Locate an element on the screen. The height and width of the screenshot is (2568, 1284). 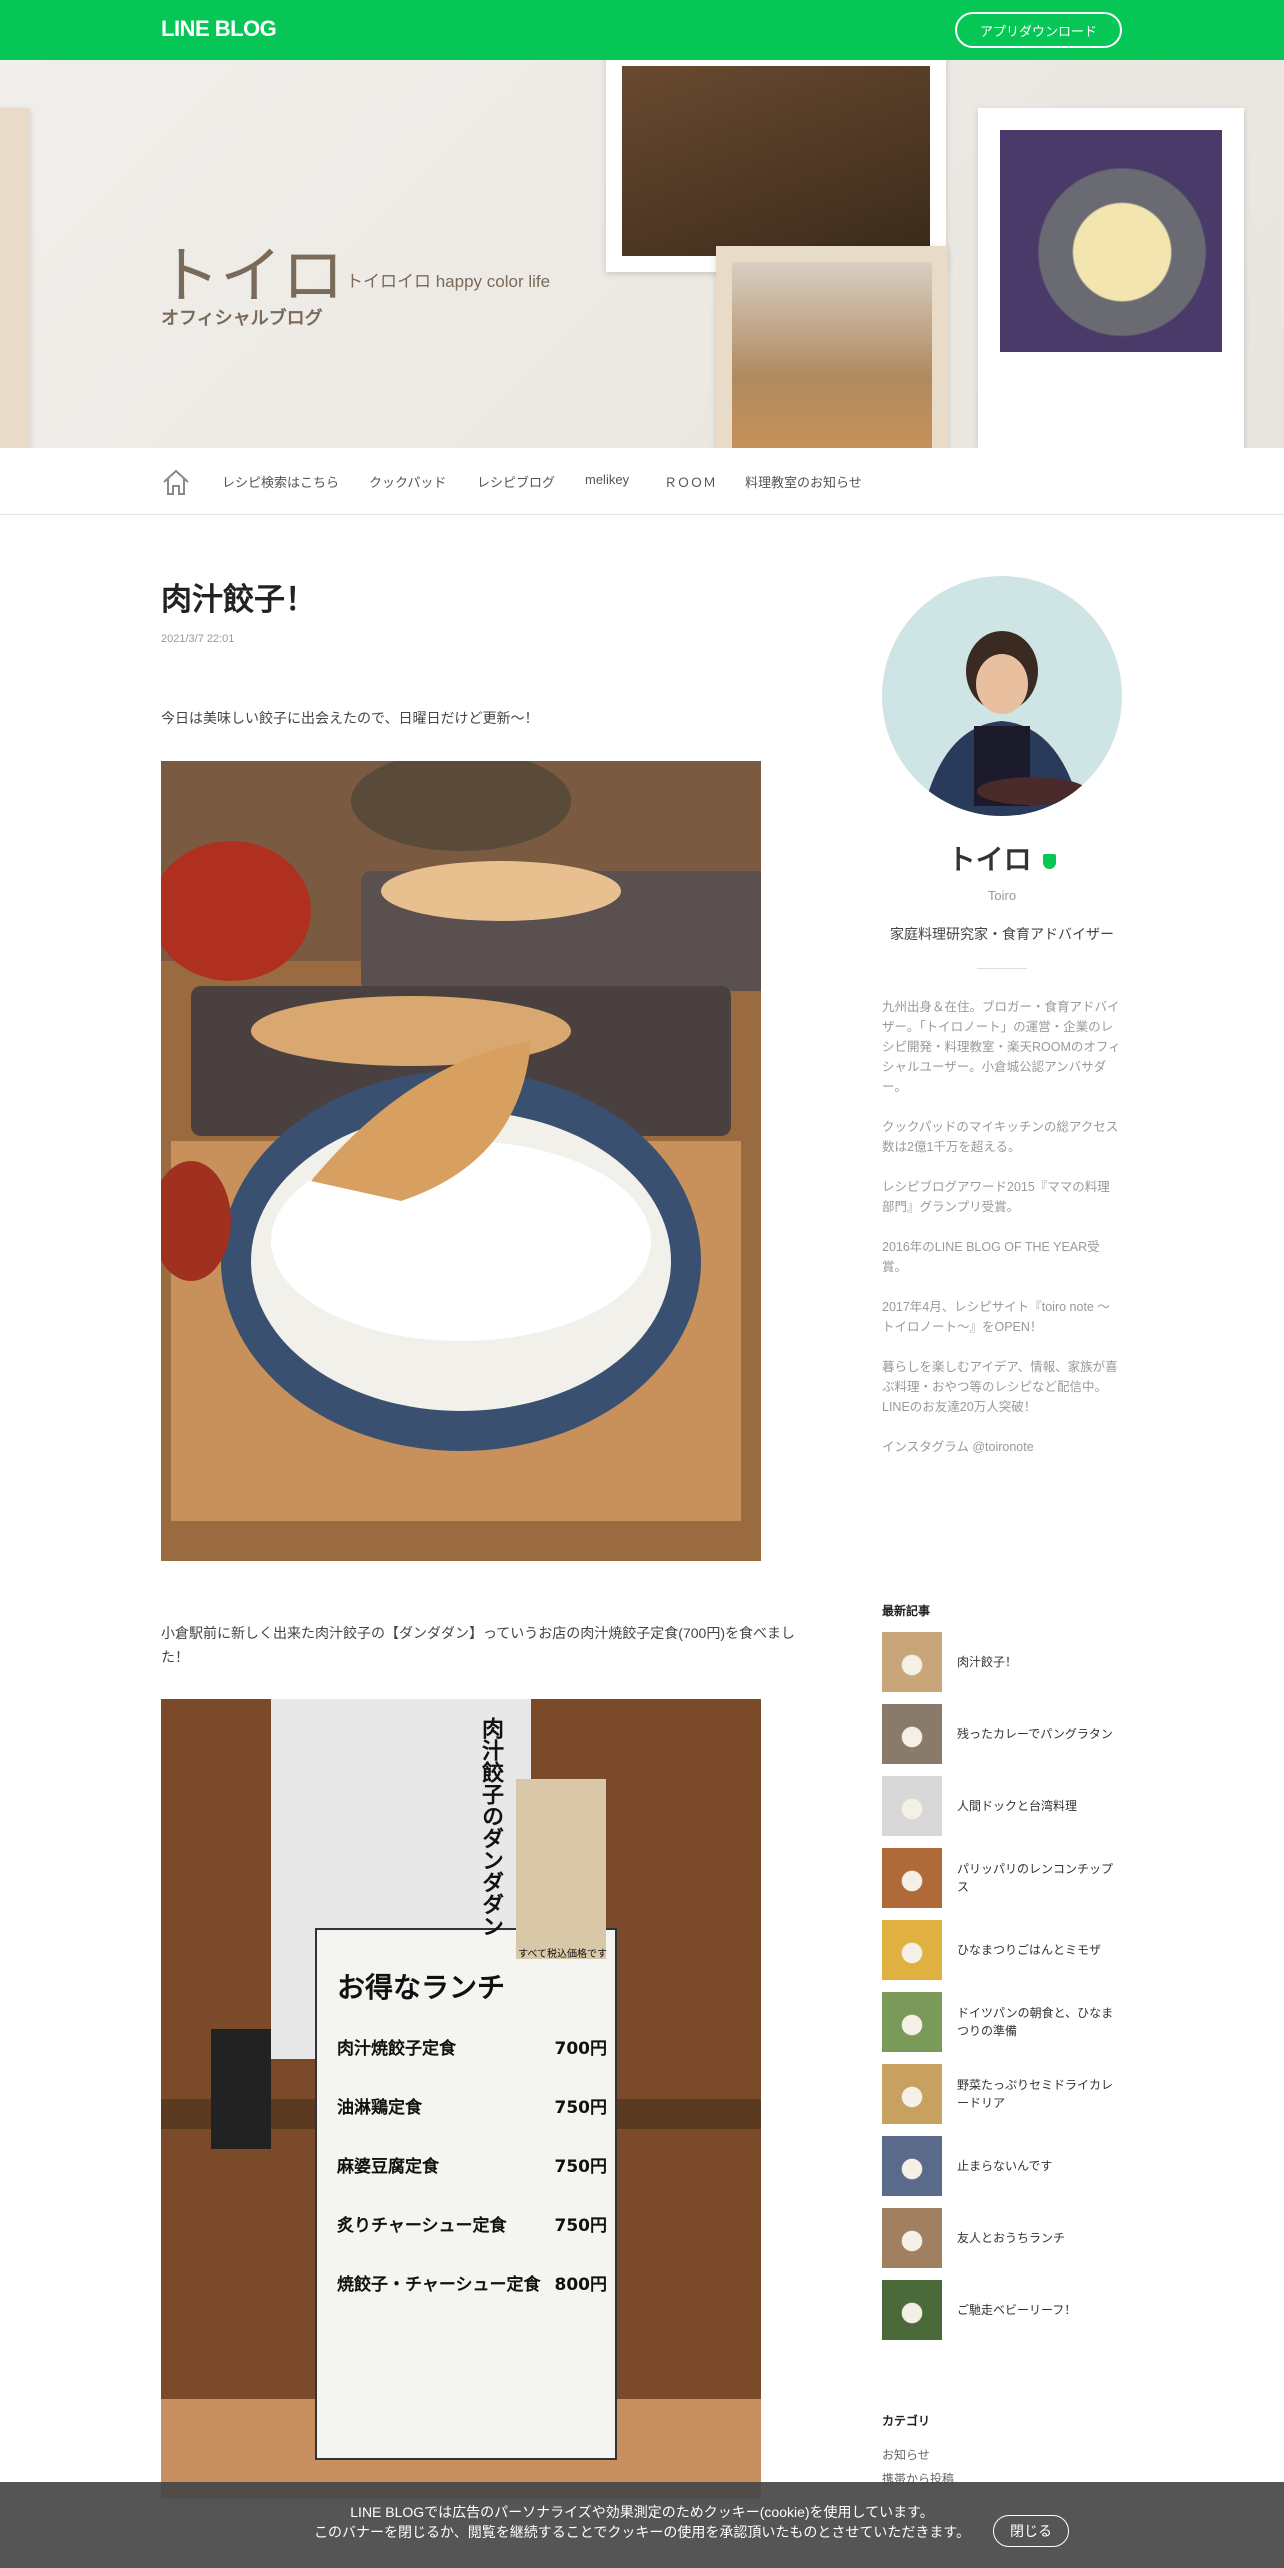
menu-item-price: 700円 is located at coordinates (581, 2049).